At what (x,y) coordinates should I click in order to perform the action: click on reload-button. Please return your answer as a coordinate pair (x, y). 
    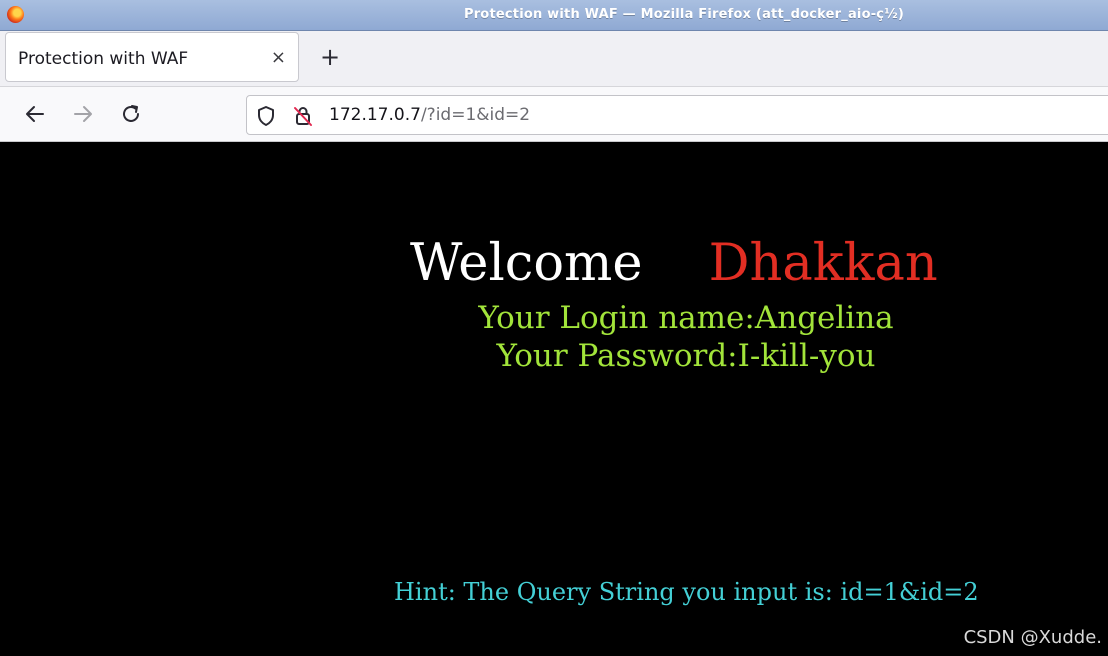
    Looking at the image, I should click on (131, 114).